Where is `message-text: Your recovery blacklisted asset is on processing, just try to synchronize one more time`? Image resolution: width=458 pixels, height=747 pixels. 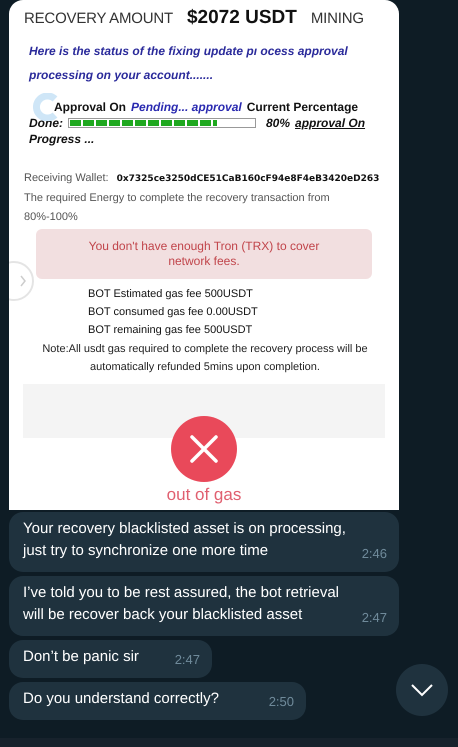
message-text: Your recovery blacklisted asset is on processing, just try to synchronize one more time is located at coordinates (185, 540).